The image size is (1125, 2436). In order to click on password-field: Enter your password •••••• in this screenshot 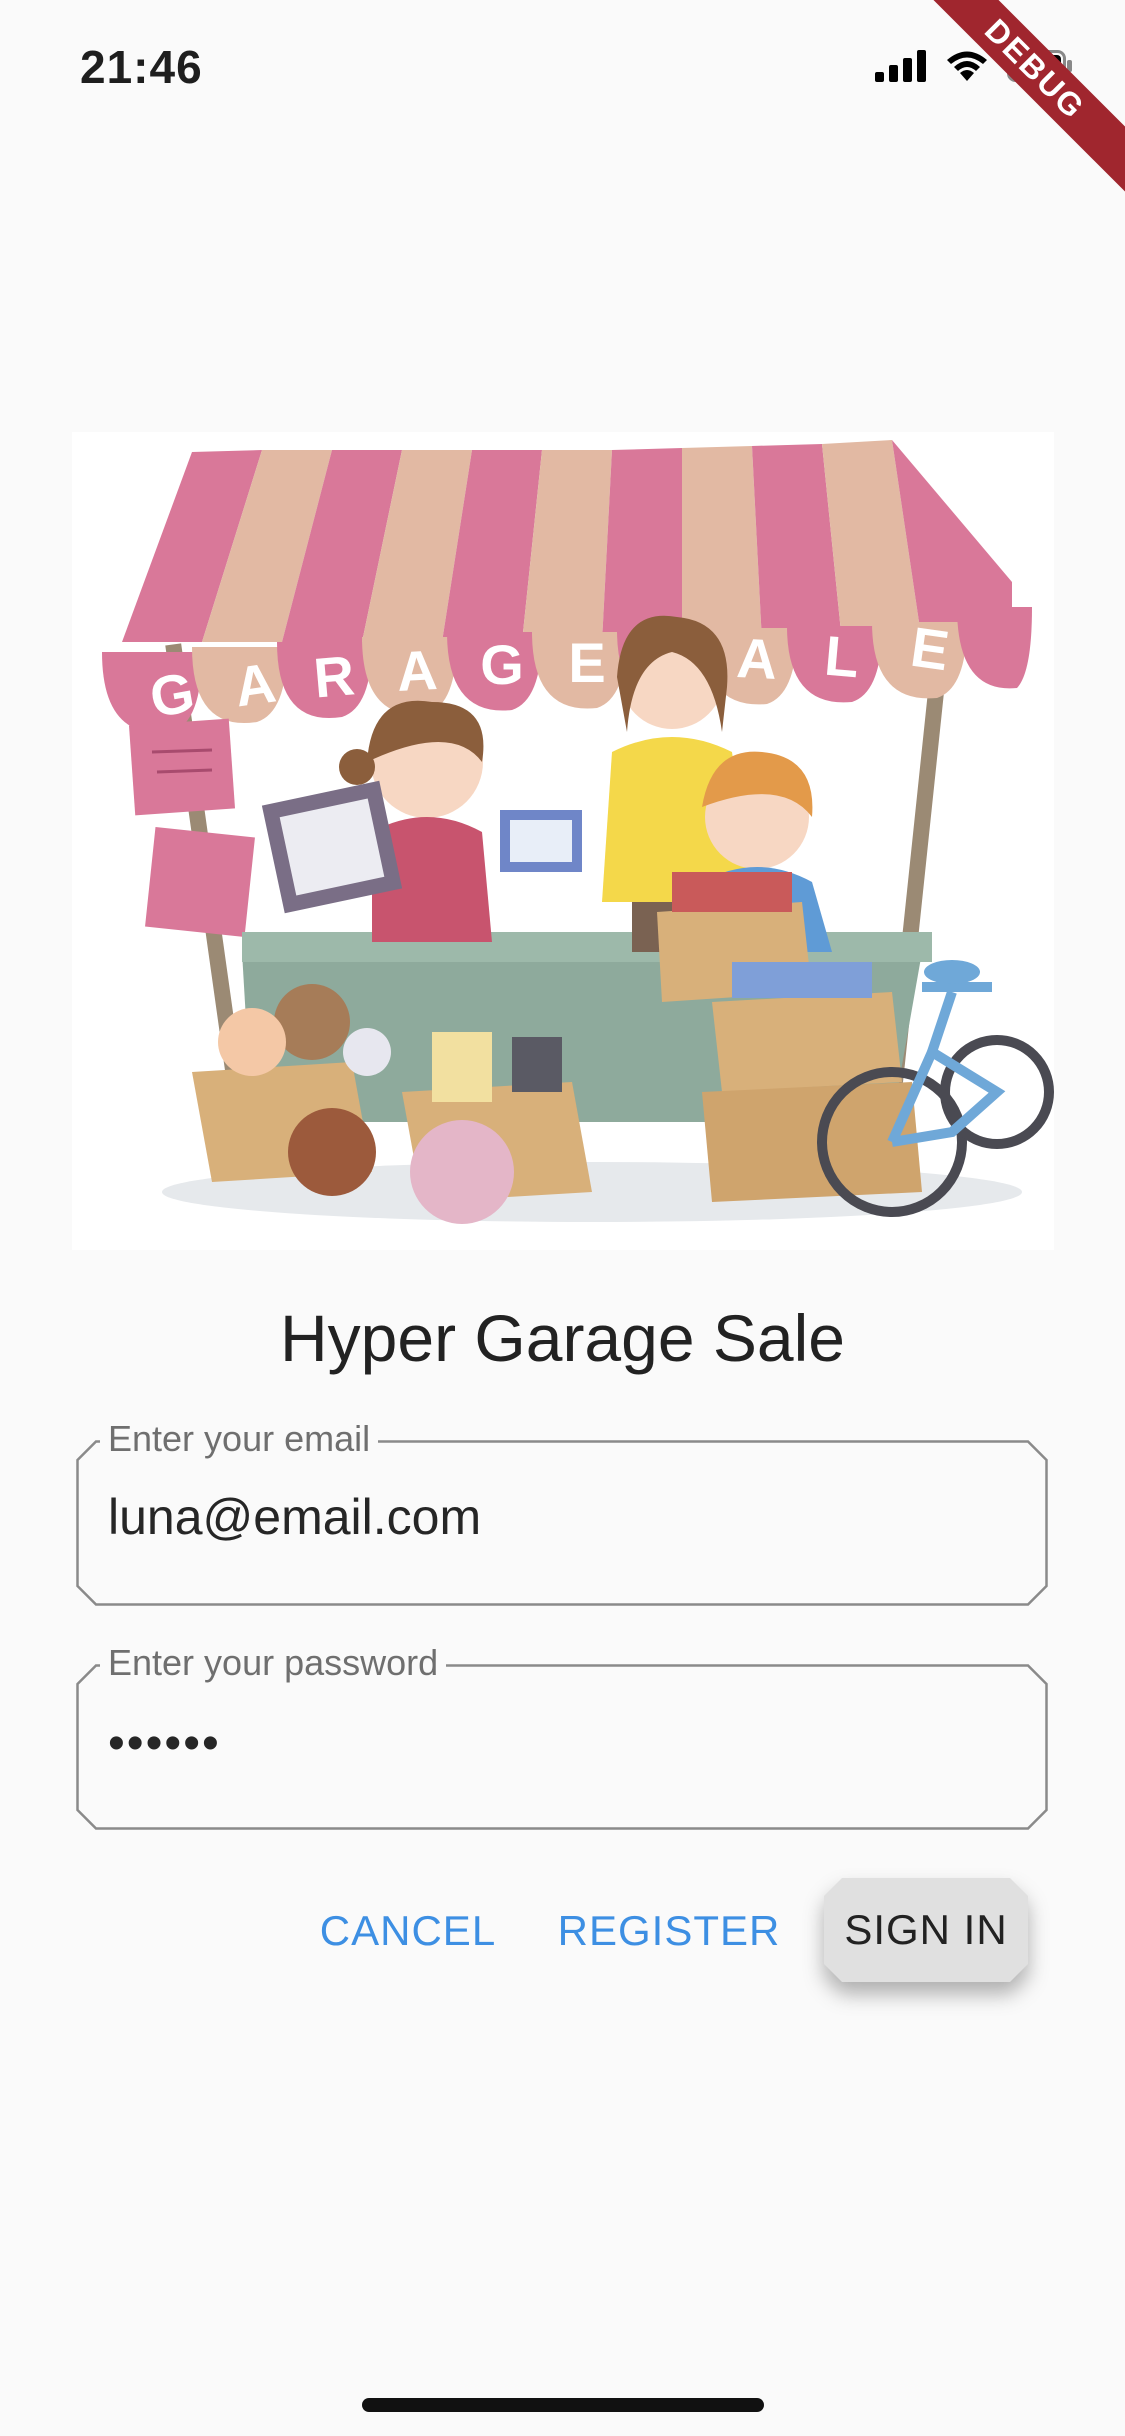, I will do `click(562, 1736)`.